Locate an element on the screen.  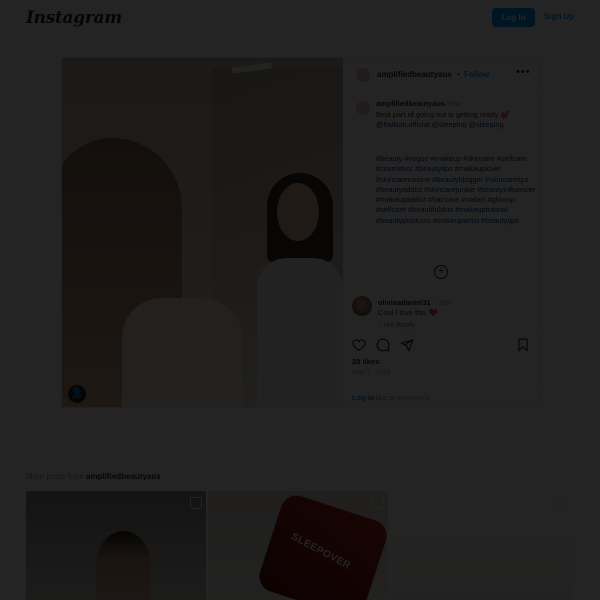
post-date: May 7, 2023 is located at coordinates (371, 372).